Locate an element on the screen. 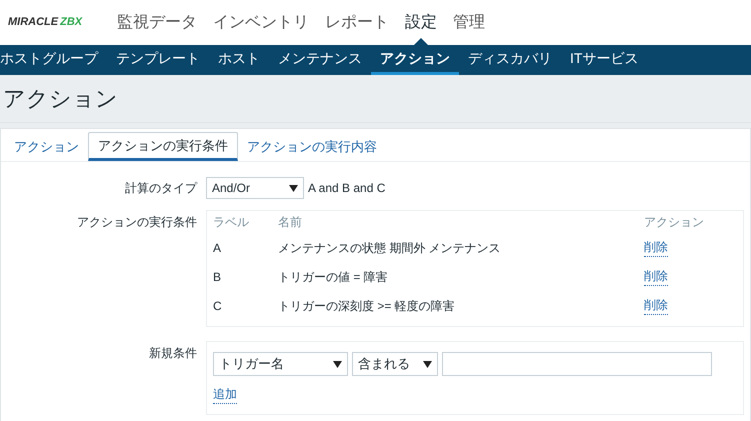 This screenshot has height=421, width=751. sub-menu-item: ホスト is located at coordinates (239, 60).